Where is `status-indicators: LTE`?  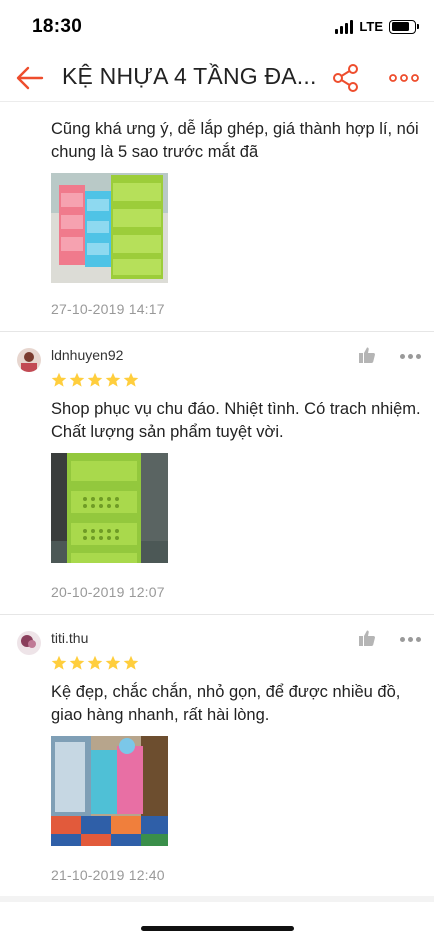 status-indicators: LTE is located at coordinates (377, 26).